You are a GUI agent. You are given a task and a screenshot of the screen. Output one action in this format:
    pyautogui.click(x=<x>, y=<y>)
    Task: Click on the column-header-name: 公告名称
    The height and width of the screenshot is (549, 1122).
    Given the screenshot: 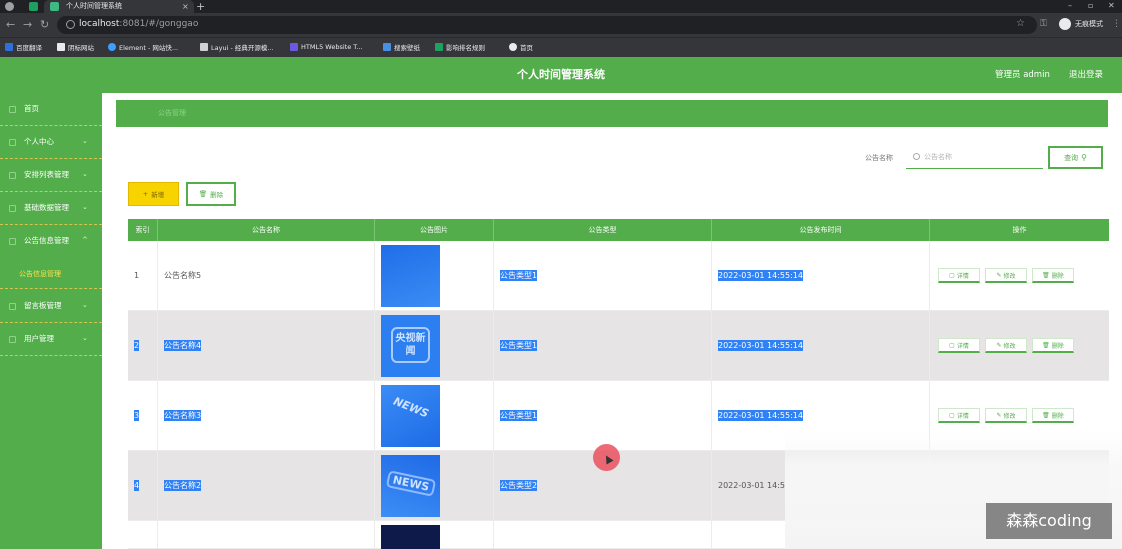 What is the action you would take?
    pyautogui.click(x=266, y=230)
    